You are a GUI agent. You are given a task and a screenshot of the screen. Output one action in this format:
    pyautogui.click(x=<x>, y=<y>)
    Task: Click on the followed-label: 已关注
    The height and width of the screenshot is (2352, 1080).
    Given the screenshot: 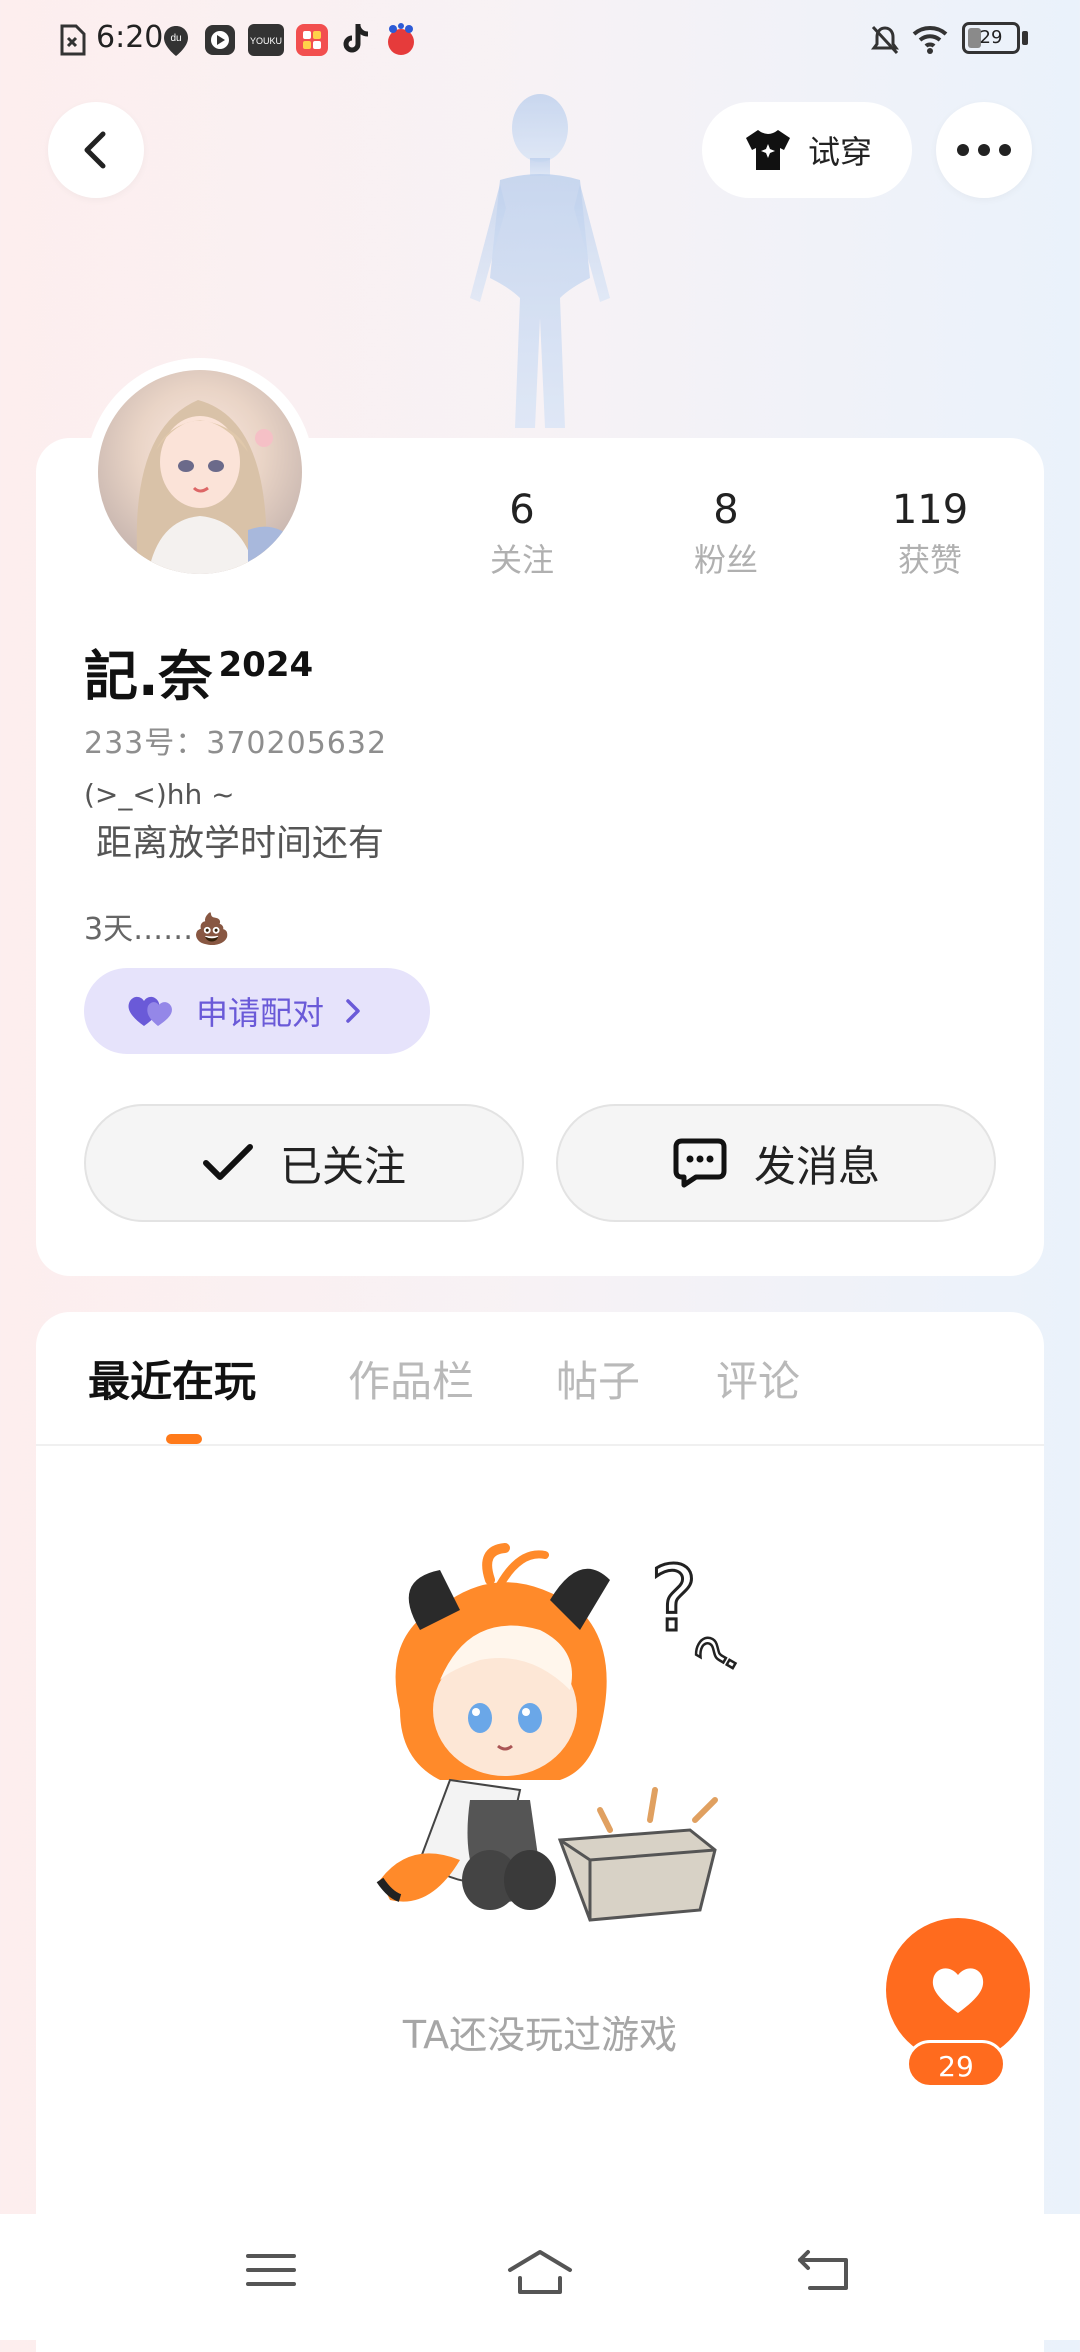 What is the action you would take?
    pyautogui.click(x=342, y=1166)
    